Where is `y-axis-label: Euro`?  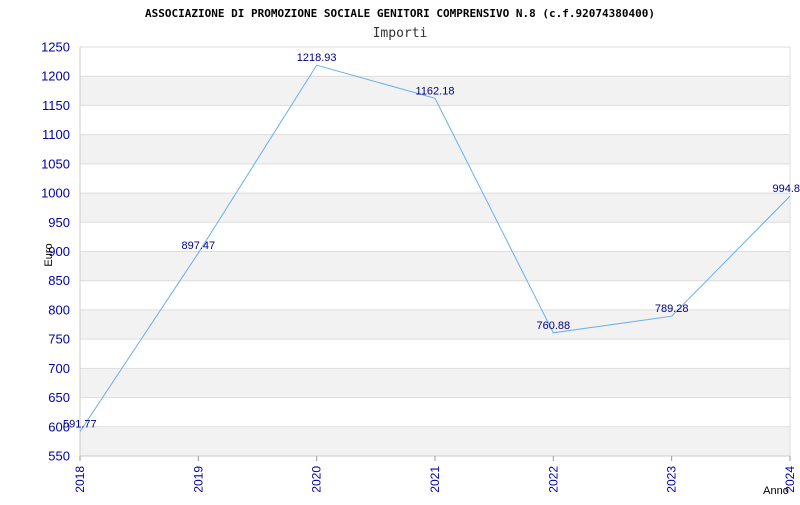 y-axis-label: Euro is located at coordinates (49, 254).